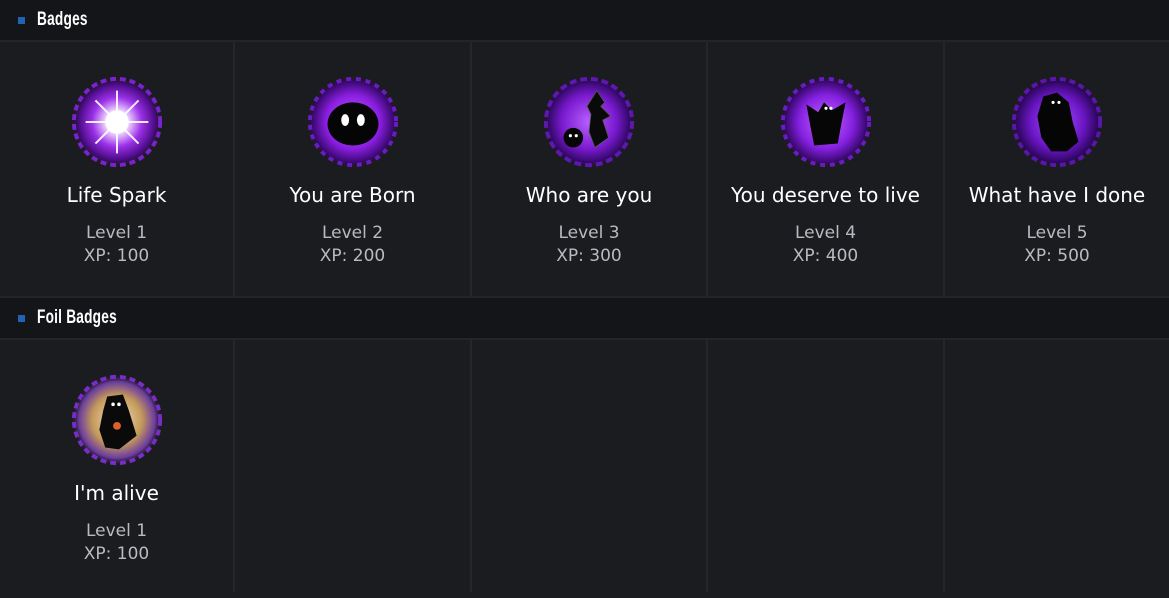  What do you see at coordinates (825, 233) in the screenshot?
I see `badge-level: Level 4` at bounding box center [825, 233].